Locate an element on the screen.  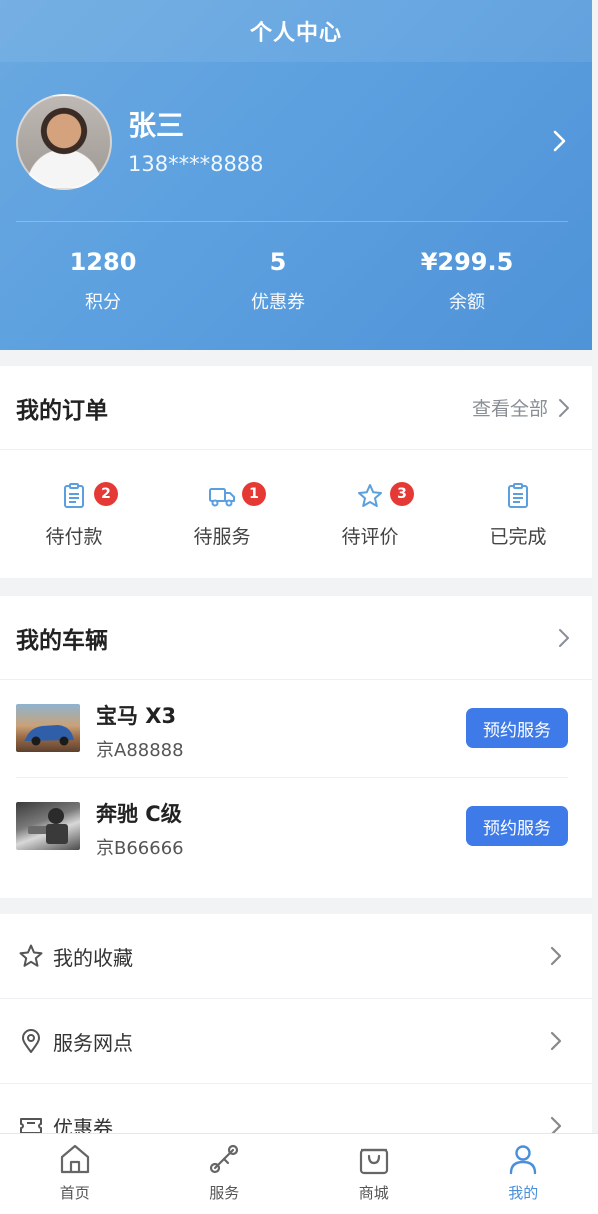
stat-balance: ¥299.5 余额 is located at coordinates (467, 281).